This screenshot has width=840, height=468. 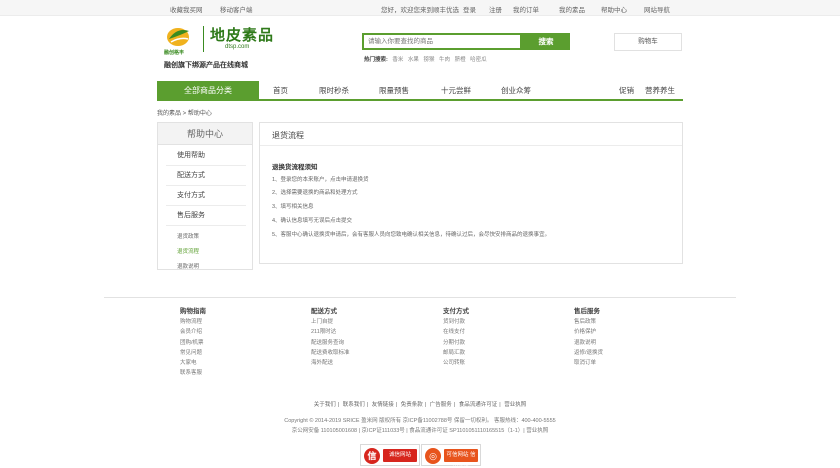 What do you see at coordinates (186, 9) in the screenshot?
I see `favorite-link: 收藏我买网` at bounding box center [186, 9].